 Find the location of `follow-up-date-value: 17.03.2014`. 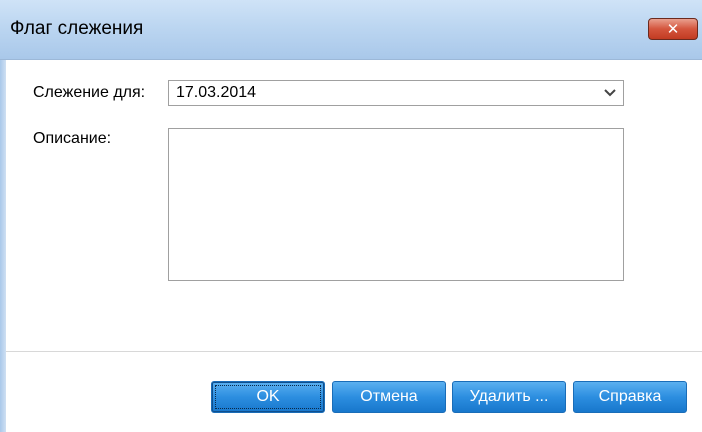

follow-up-date-value: 17.03.2014 is located at coordinates (216, 92).